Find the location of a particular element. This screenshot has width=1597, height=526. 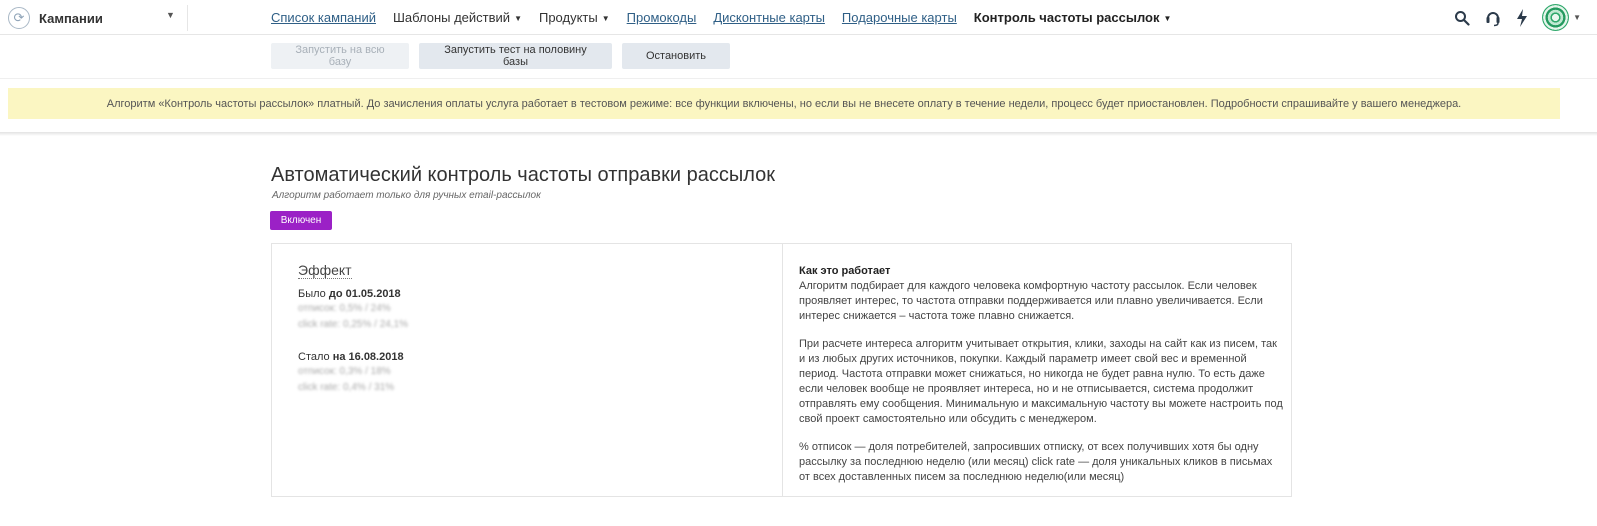

nav-frequency-control-label: Контроль частоты рассылок is located at coordinates (1066, 17).